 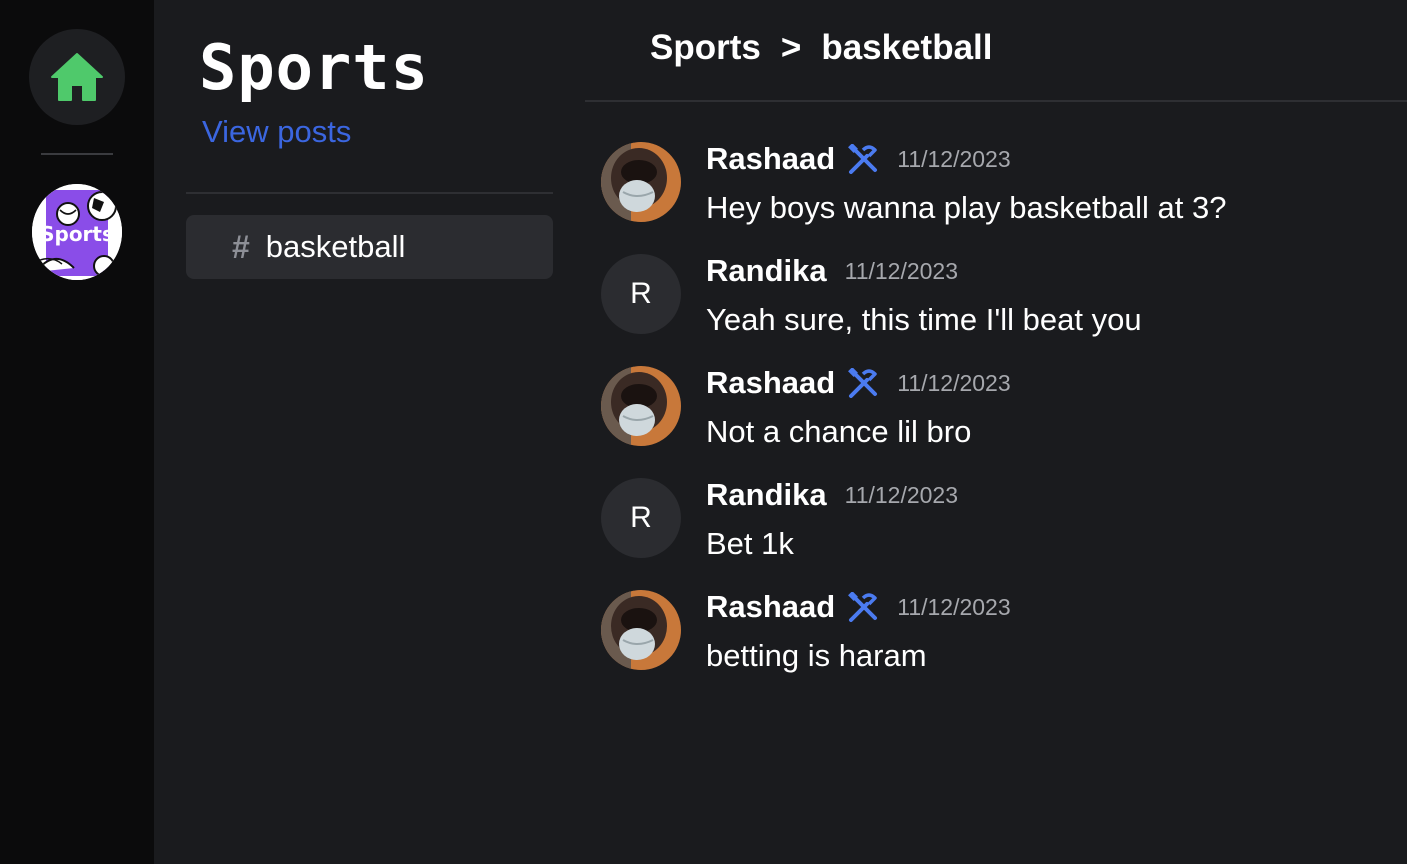 I want to click on header-divider, so click(x=996, y=101).